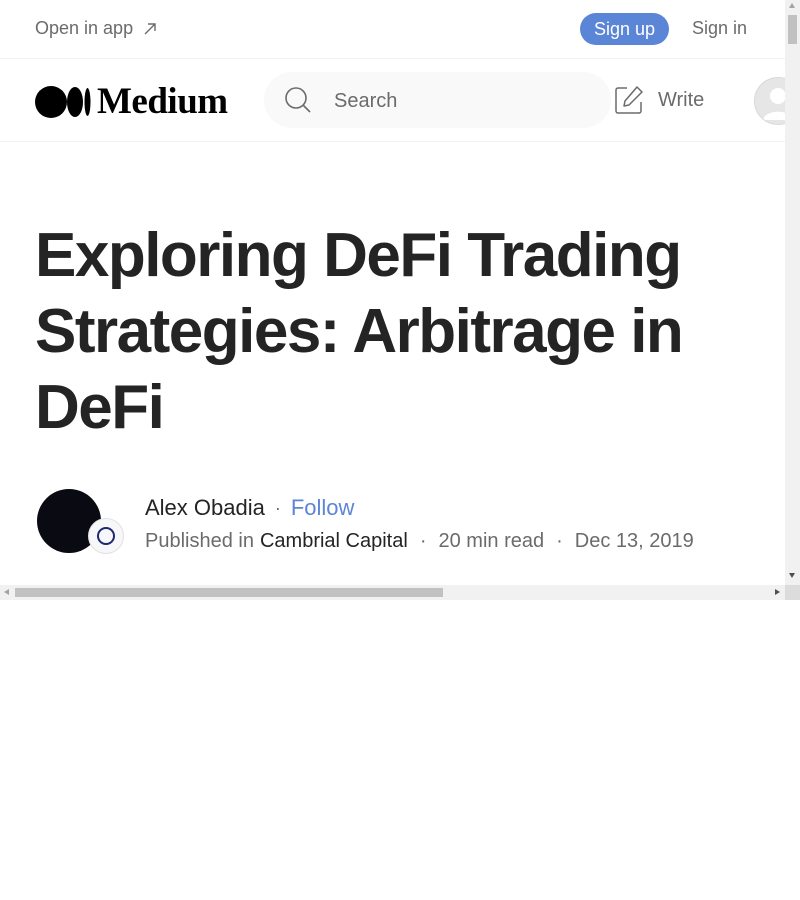  I want to click on read-time: 20 min read, so click(491, 541).